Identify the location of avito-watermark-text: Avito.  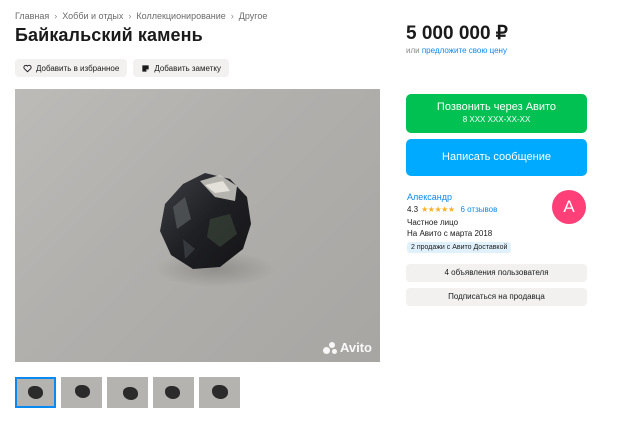
(355, 347).